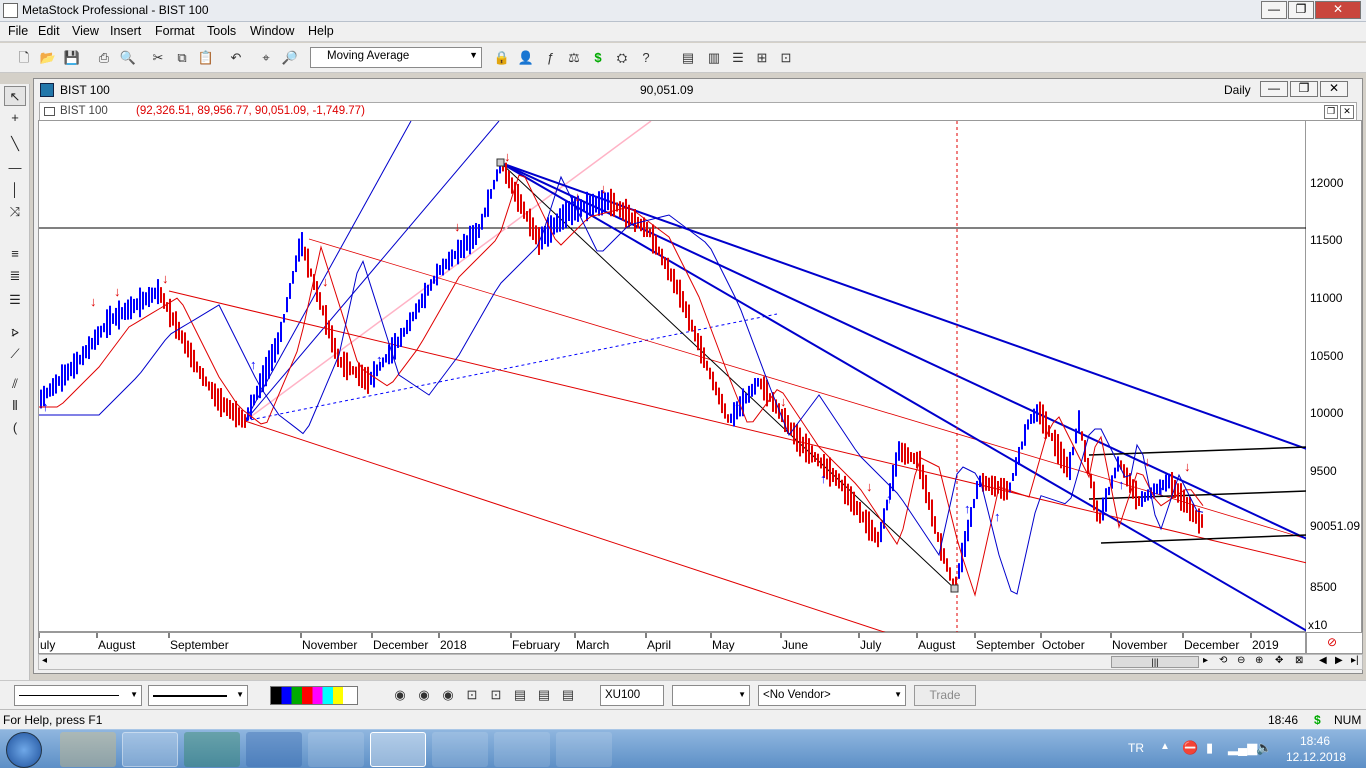 This screenshot has height=768, width=1366. What do you see at coordinates (448, 695) in the screenshot?
I see `chrome-icon-3: ◉` at bounding box center [448, 695].